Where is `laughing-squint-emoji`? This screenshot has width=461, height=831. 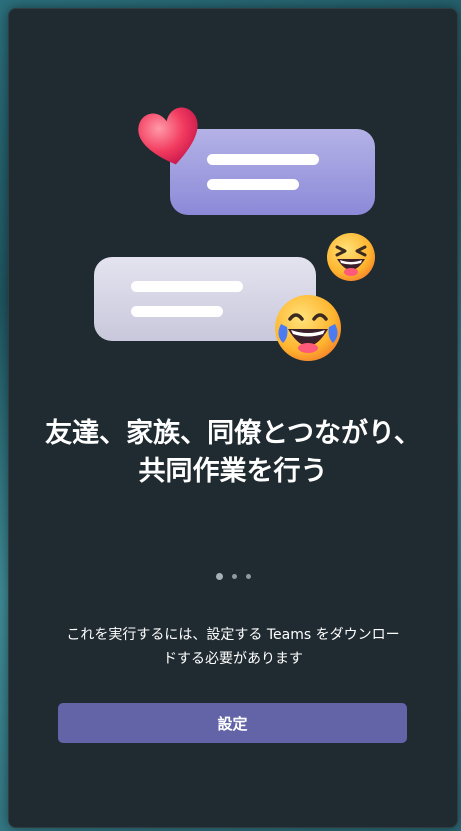
laughing-squint-emoji is located at coordinates (351, 257).